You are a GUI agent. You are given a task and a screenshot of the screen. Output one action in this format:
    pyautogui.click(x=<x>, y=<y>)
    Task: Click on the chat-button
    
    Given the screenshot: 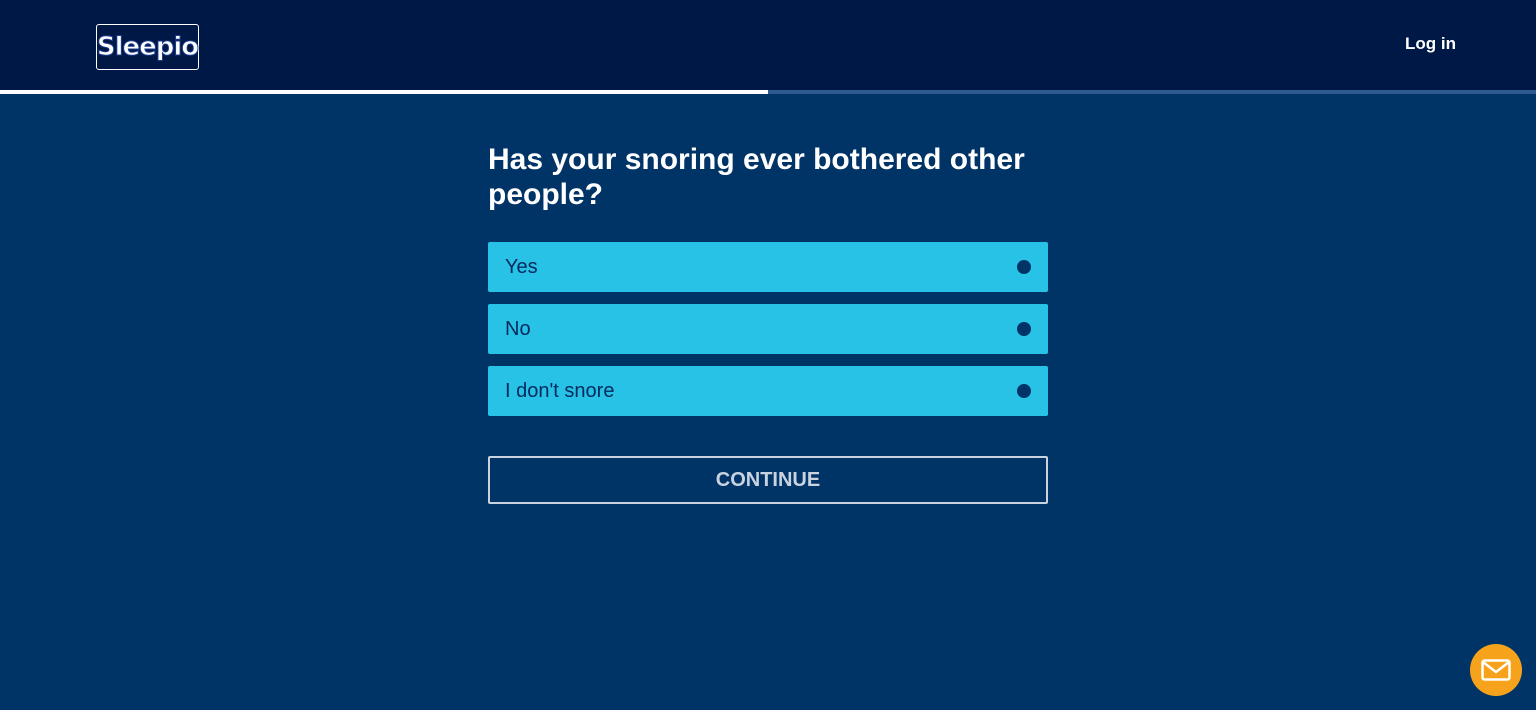 What is the action you would take?
    pyautogui.click(x=1496, y=670)
    